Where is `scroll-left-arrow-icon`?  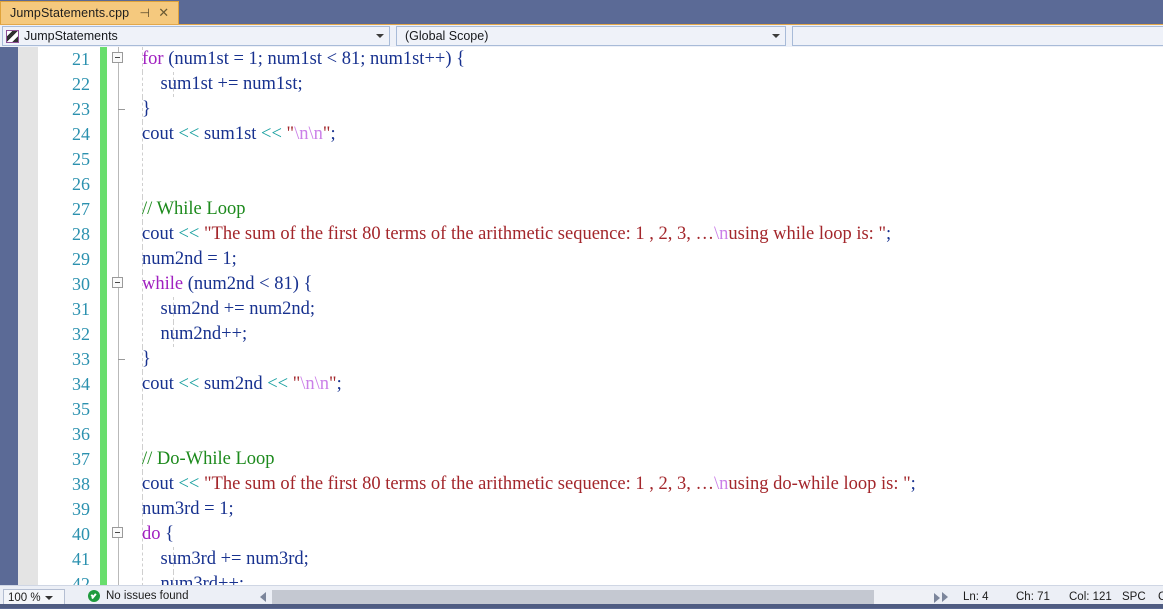 scroll-left-arrow-icon is located at coordinates (263, 597).